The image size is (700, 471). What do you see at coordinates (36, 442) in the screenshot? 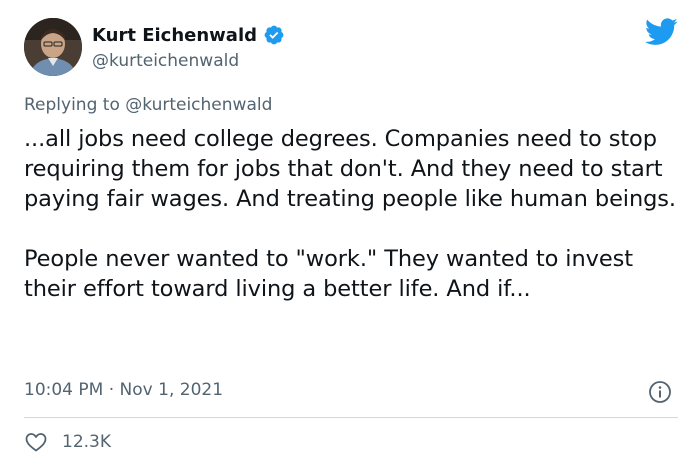
I see `heart-icon` at bounding box center [36, 442].